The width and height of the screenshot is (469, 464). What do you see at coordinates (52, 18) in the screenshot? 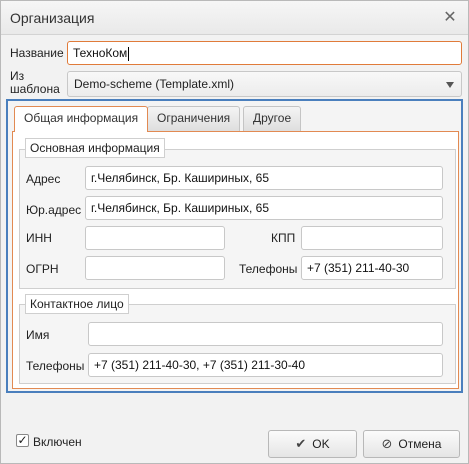
I see `dialog-title: Организация` at bounding box center [52, 18].